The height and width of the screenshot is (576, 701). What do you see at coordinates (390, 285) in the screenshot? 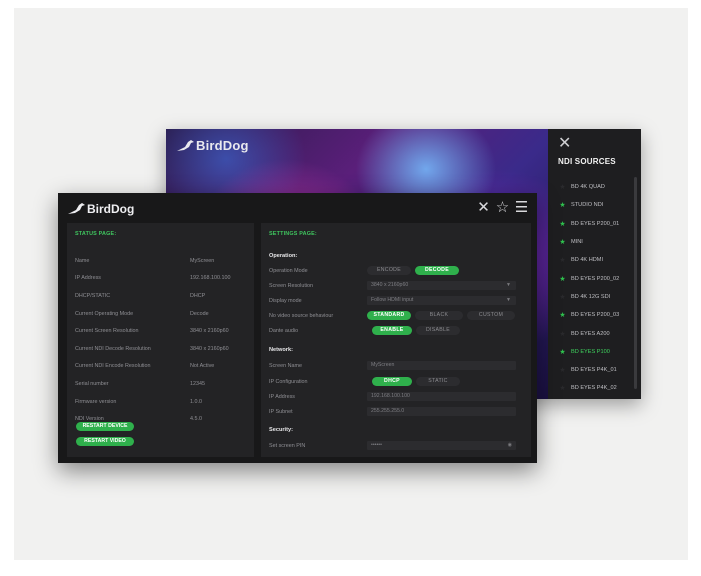
I see `screen-resolution-value: 3840 x 2160p60` at bounding box center [390, 285].